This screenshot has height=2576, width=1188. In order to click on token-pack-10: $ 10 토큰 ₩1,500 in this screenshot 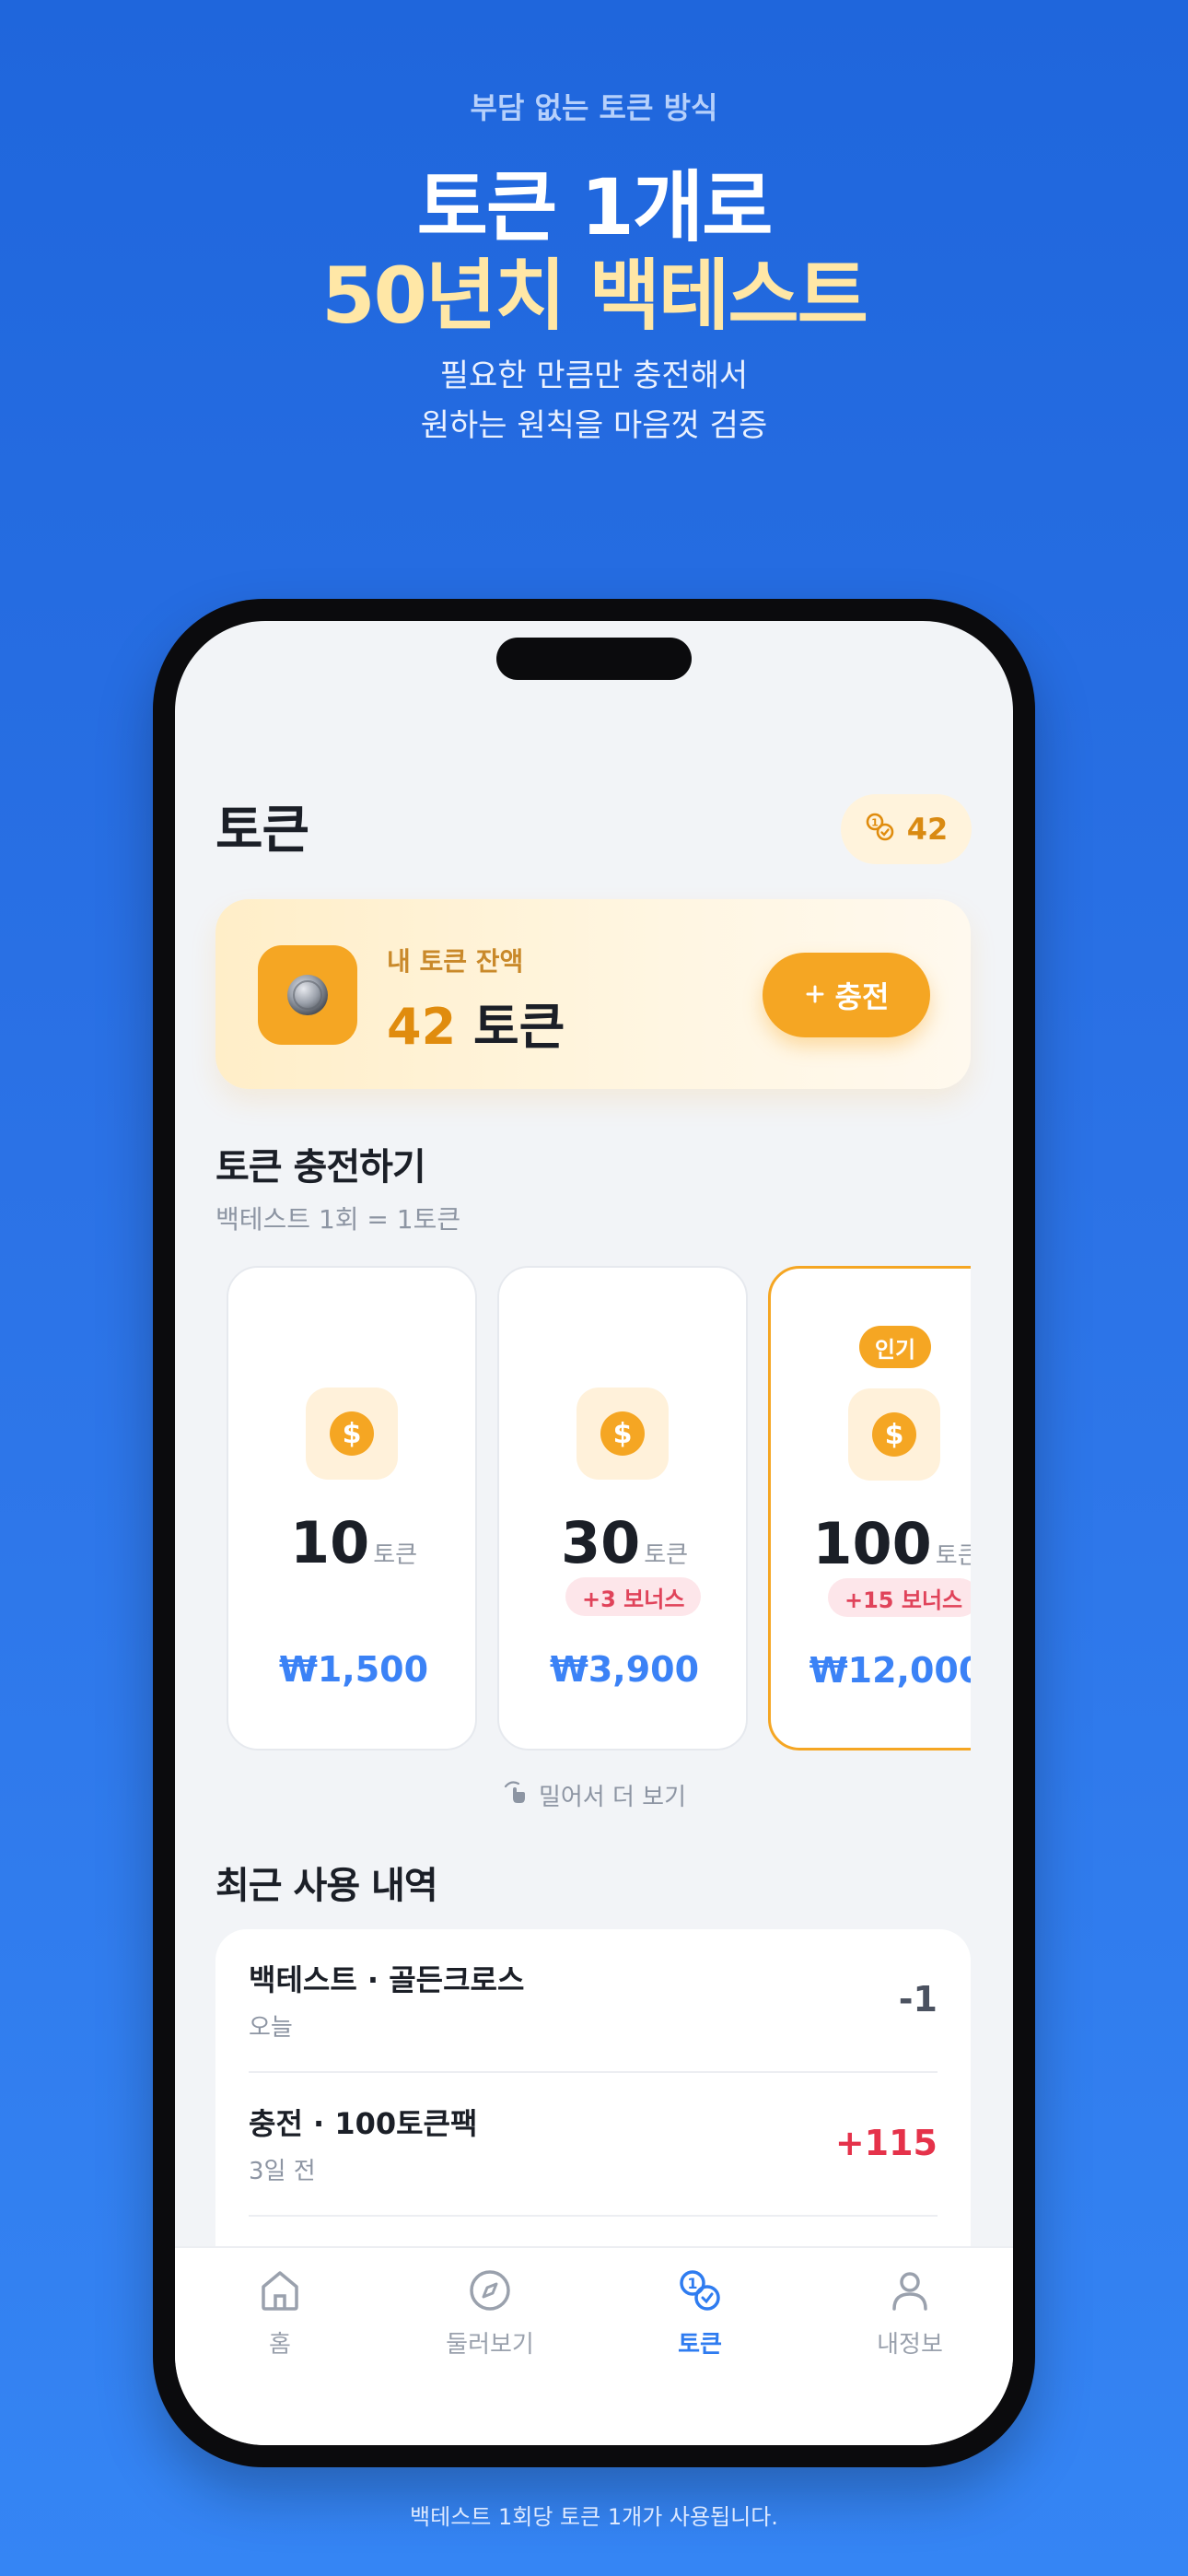, I will do `click(352, 1509)`.